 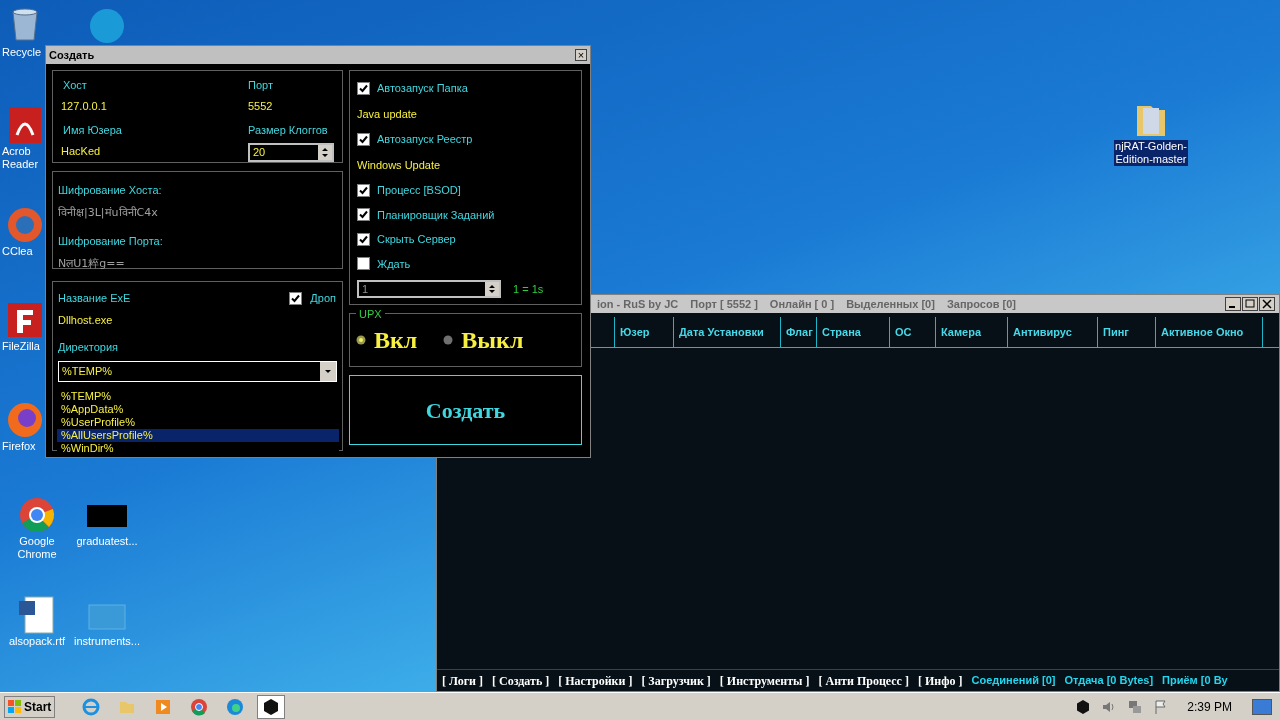 I want to click on field-label: Дроп, so click(x=323, y=298).